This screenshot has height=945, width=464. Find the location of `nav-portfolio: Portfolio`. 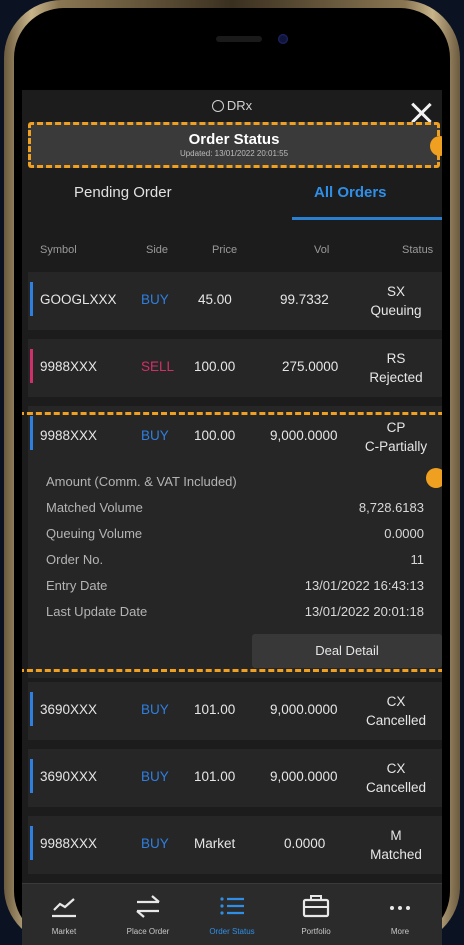

nav-portfolio: Portfolio is located at coordinates (316, 914).